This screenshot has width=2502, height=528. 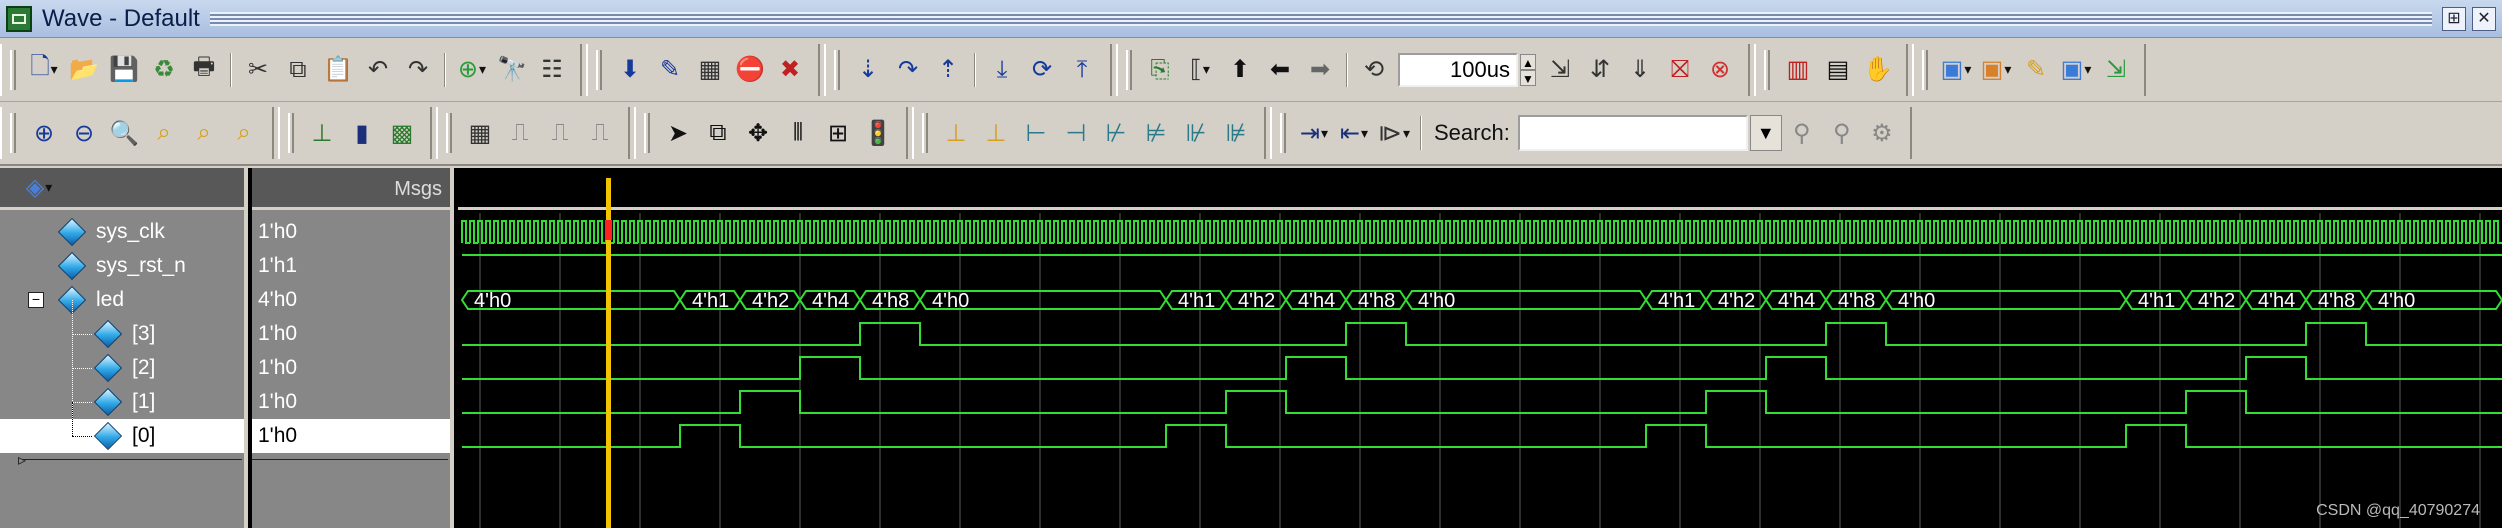 What do you see at coordinates (244, 133) in the screenshot?
I see `zoom-last-icon: ⌕` at bounding box center [244, 133].